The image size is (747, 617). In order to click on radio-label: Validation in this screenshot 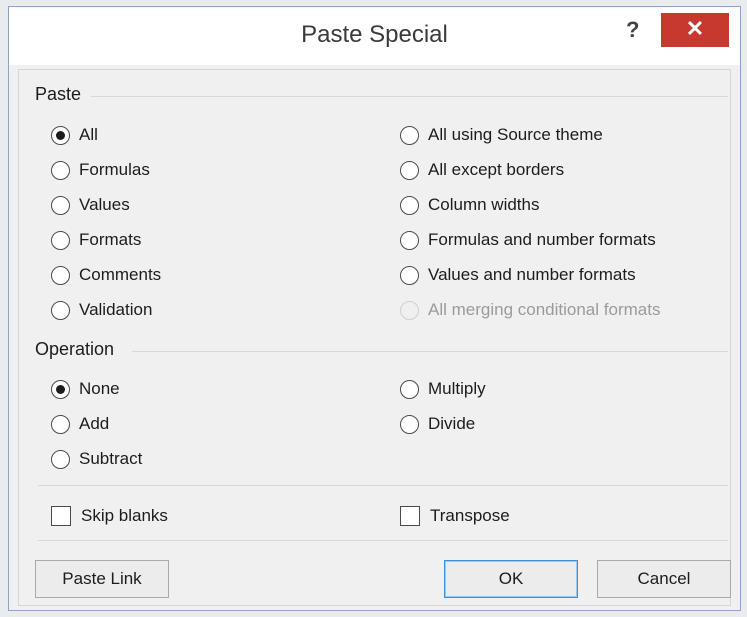, I will do `click(116, 309)`.